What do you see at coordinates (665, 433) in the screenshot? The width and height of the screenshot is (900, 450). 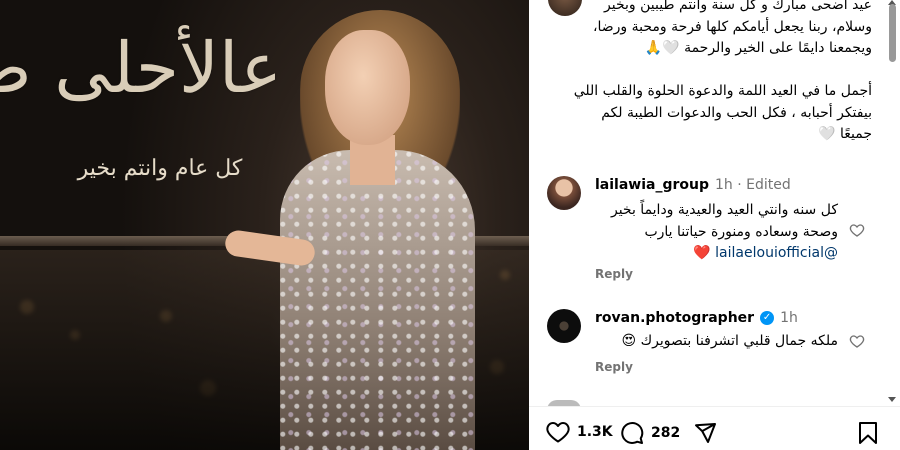 I see `comment-count: 282` at bounding box center [665, 433].